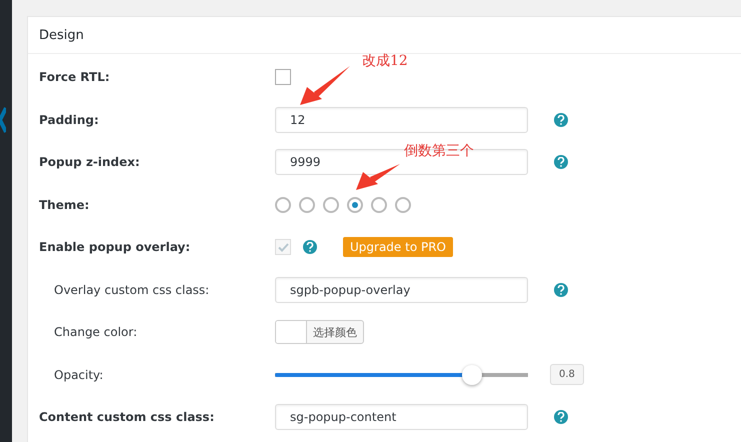  What do you see at coordinates (115, 247) in the screenshot?
I see `field-label: Enable popup overlay:` at bounding box center [115, 247].